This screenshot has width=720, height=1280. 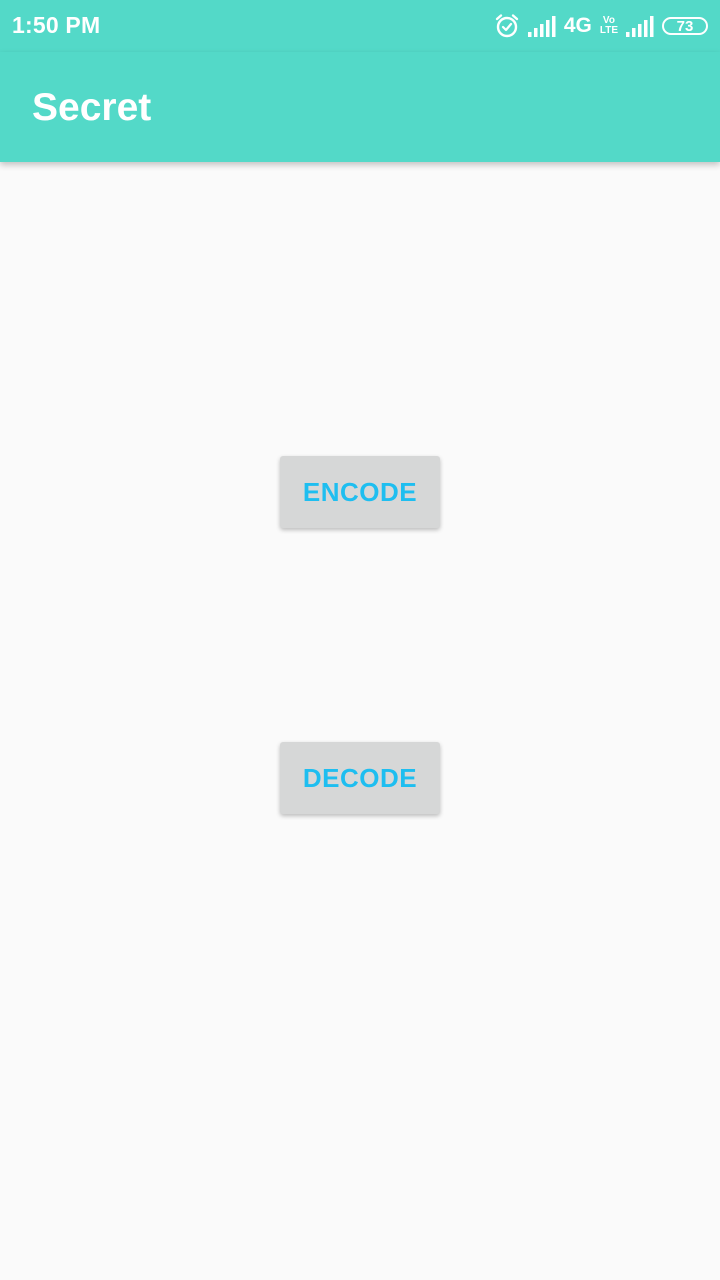 I want to click on status-bar: 1:50 PM 4G Vo LTE 73, so click(x=360, y=26).